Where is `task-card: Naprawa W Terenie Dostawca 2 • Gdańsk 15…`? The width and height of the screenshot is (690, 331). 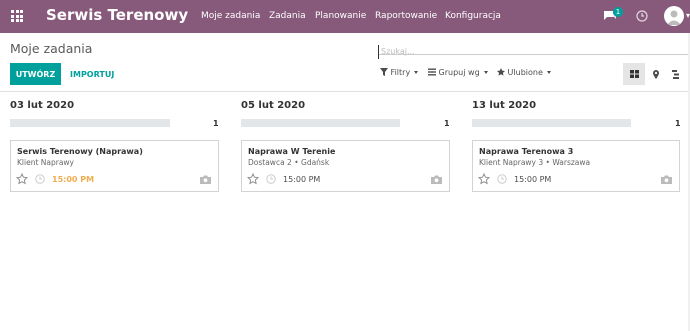
task-card: Naprawa W Terenie Dostawca 2 • Gdańsk 15… is located at coordinates (345, 166).